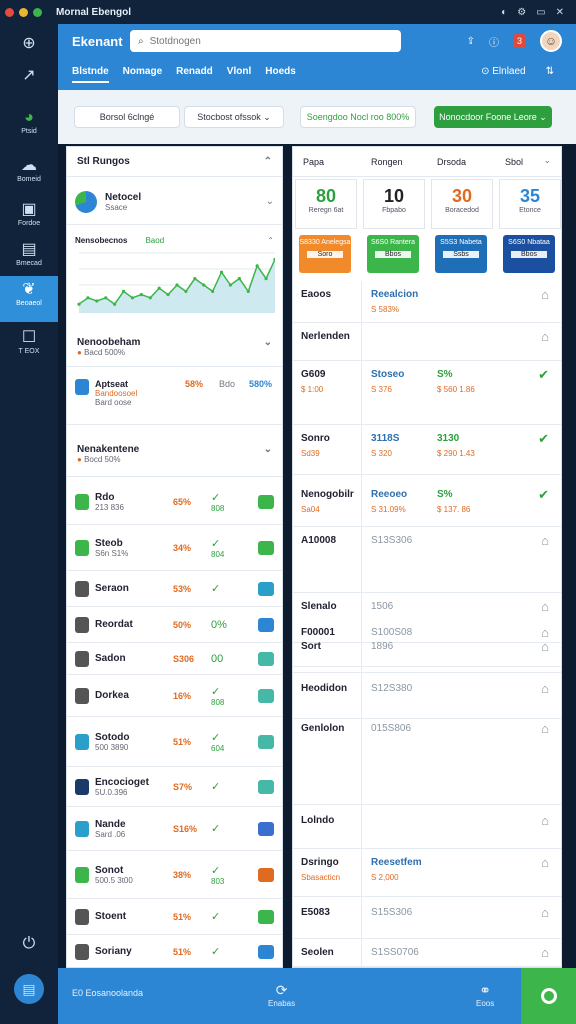 This screenshot has width=576, height=1024. What do you see at coordinates (174, 625) in the screenshot?
I see `table-row: Reordat 50% 0%` at bounding box center [174, 625].